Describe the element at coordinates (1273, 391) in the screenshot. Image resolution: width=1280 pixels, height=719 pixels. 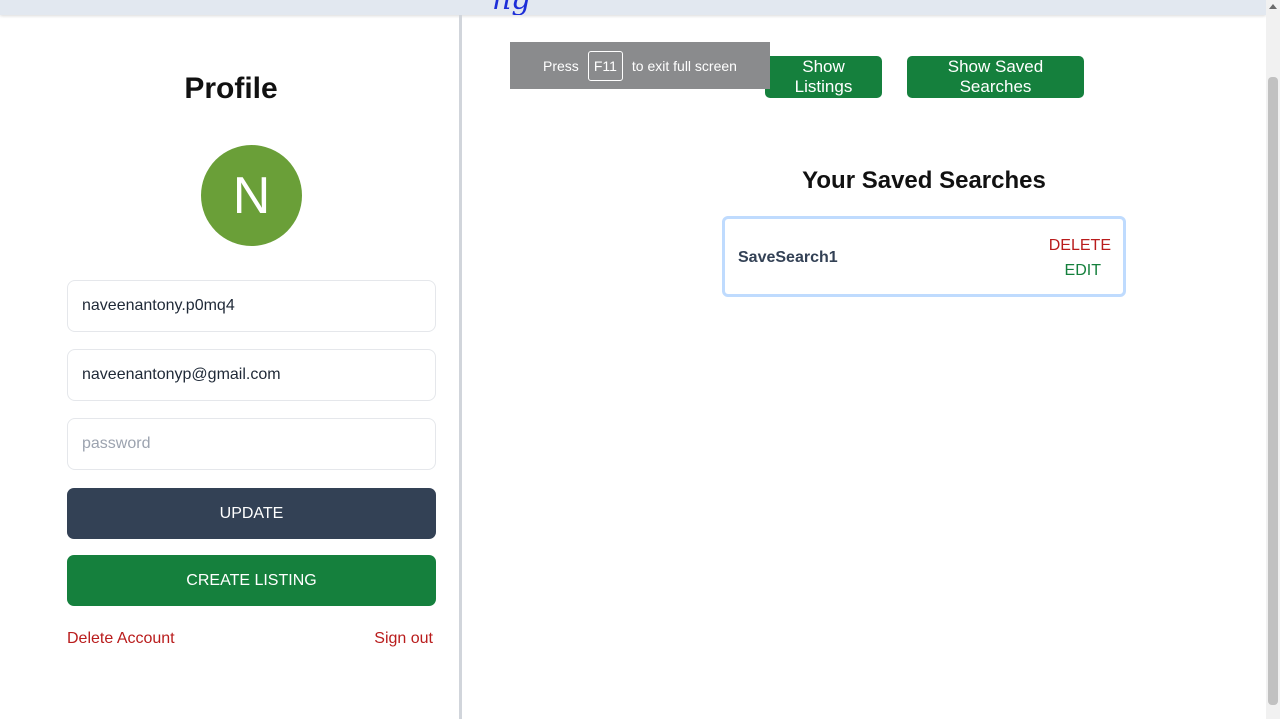
I see `scrollbar-thumb` at that location.